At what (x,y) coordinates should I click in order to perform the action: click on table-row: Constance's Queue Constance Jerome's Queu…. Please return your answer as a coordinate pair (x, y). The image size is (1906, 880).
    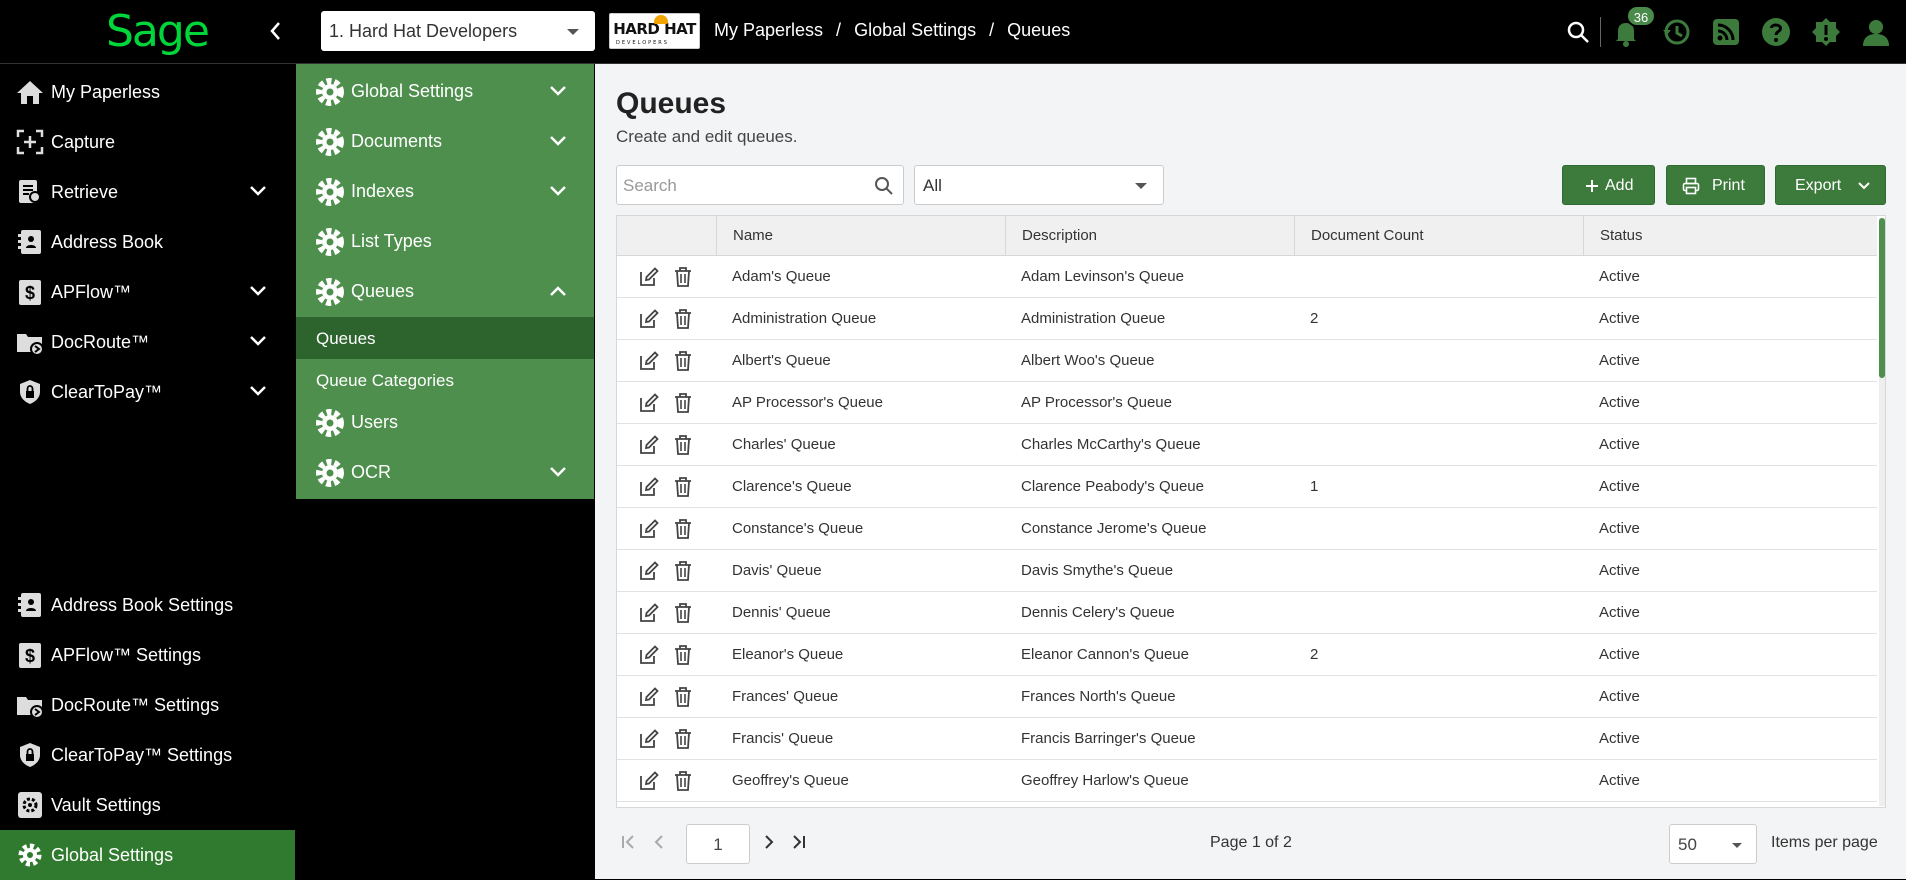
    Looking at the image, I should click on (1247, 529).